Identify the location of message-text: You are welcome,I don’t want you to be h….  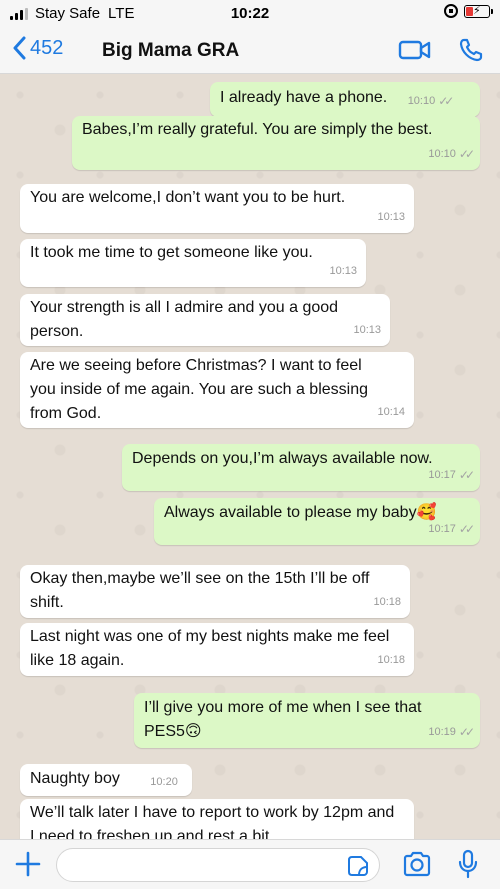
(188, 197).